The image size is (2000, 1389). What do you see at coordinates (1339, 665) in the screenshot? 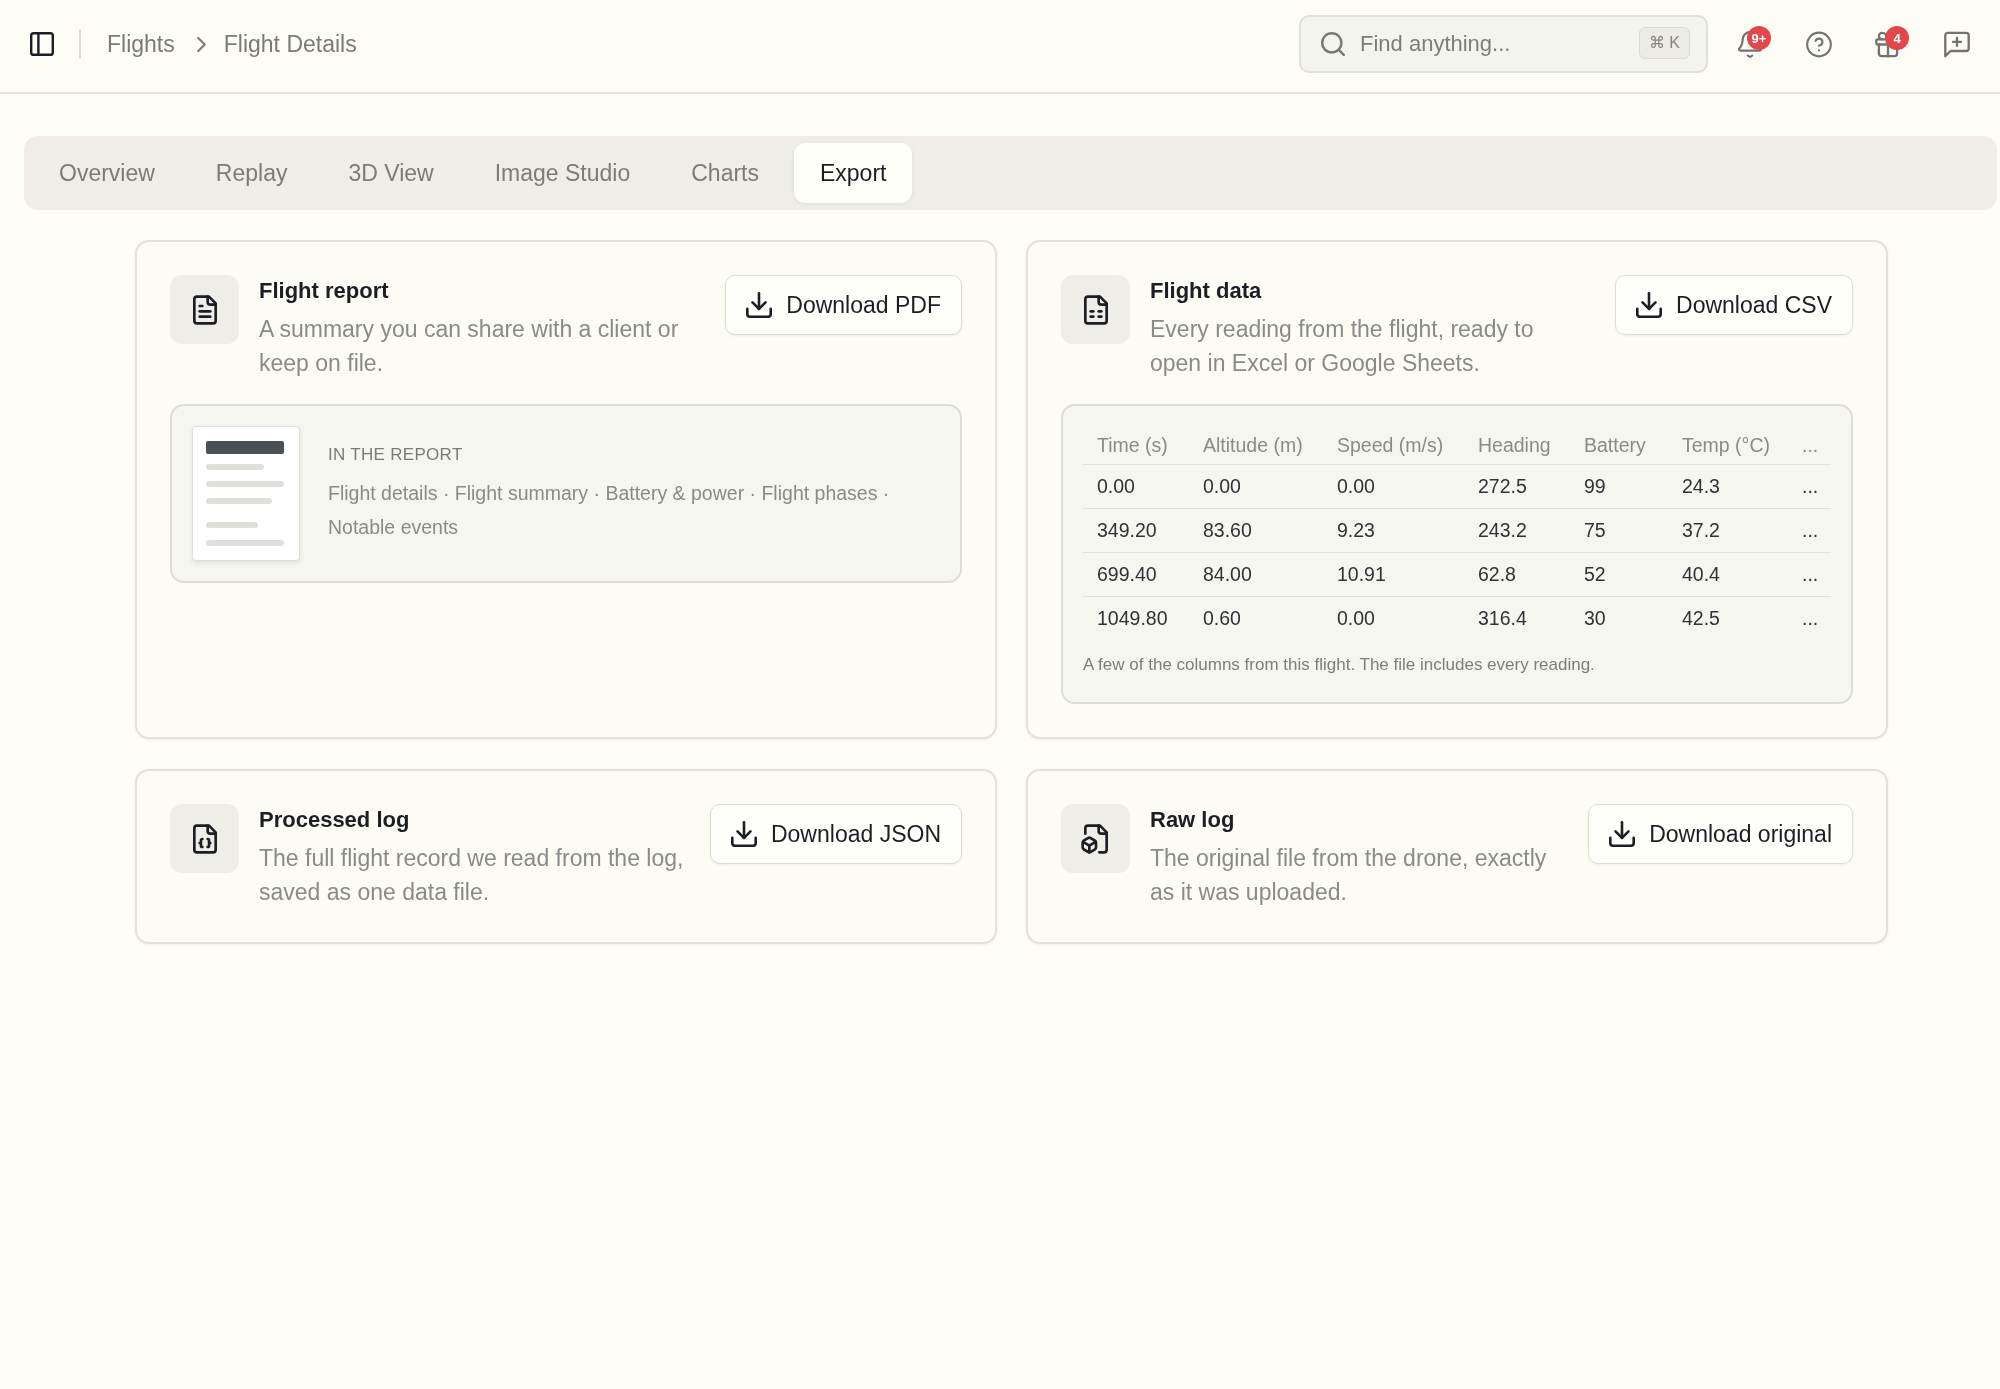
I see `table-note: A few of the columns from this flight. The file includes every reading.` at bounding box center [1339, 665].